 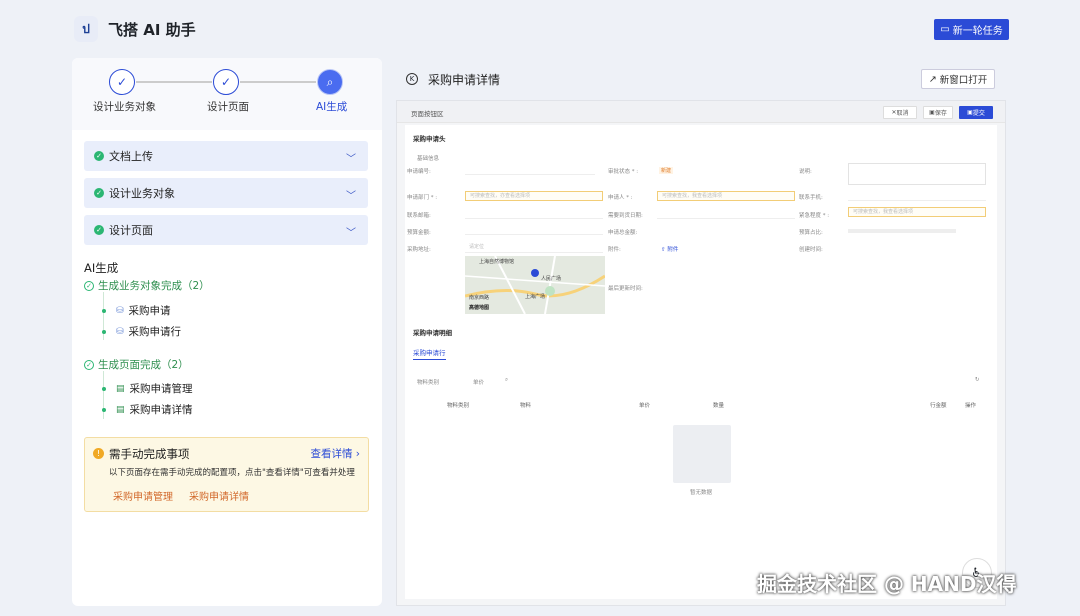 I want to click on tree-item-label: 采购申请, so click(x=149, y=311).